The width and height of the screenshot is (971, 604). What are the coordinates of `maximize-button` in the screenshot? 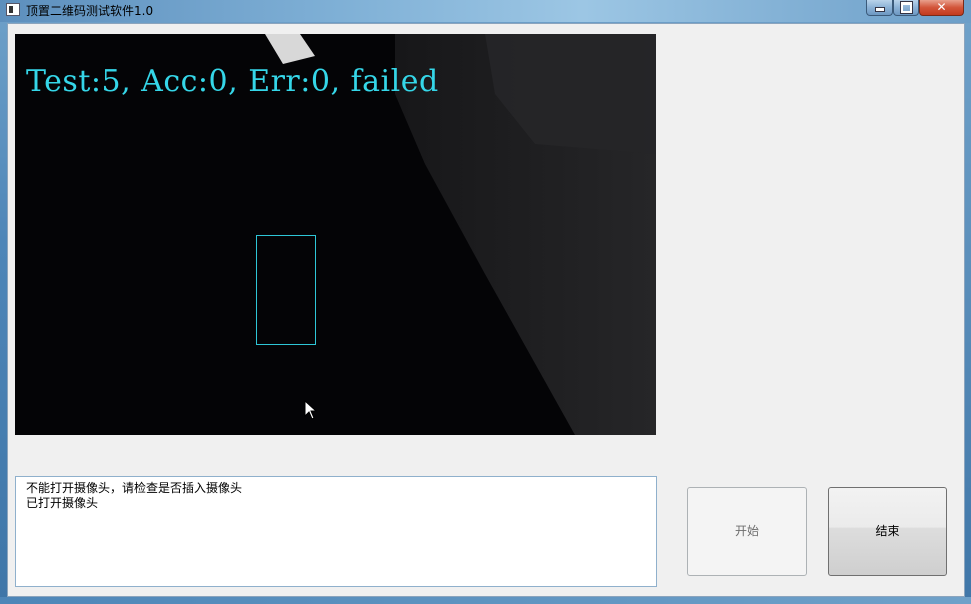 It's located at (906, 8).